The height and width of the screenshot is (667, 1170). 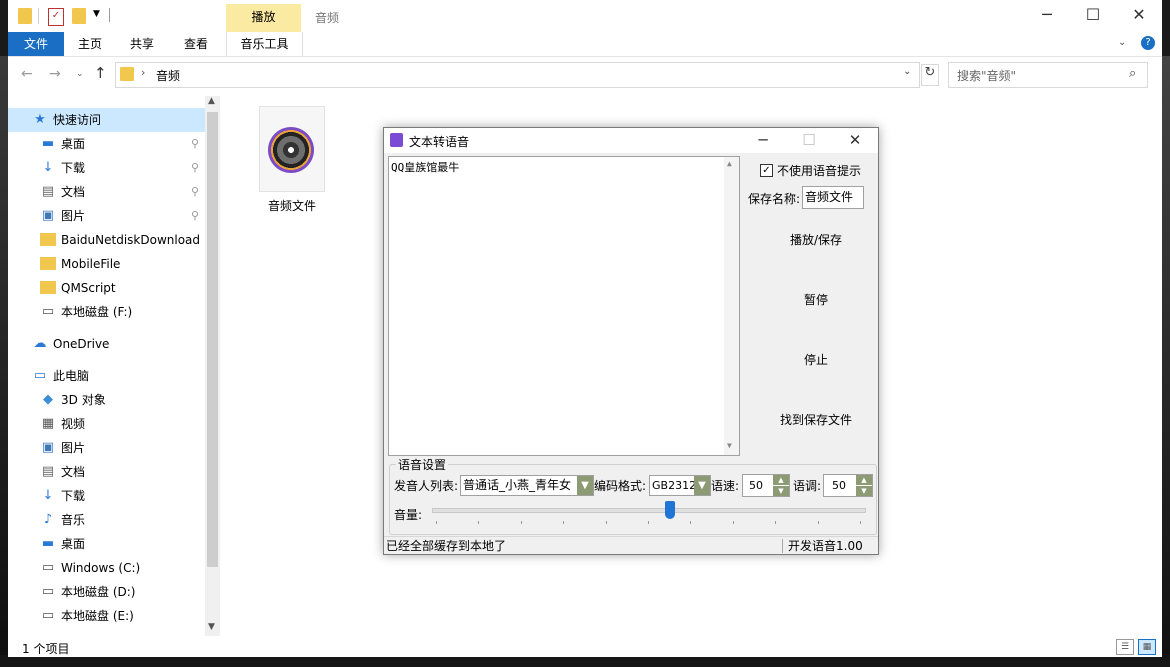 I want to click on save-name-input: 音频文件, so click(x=833, y=197).